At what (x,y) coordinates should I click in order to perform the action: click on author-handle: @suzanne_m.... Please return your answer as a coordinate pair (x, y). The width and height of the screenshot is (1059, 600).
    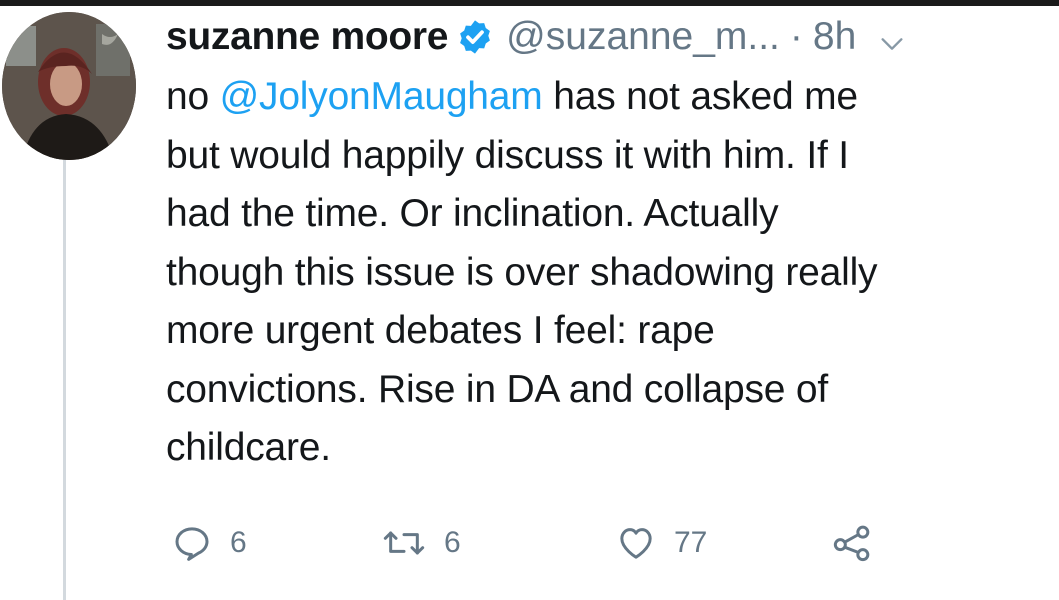
    Looking at the image, I should click on (643, 37).